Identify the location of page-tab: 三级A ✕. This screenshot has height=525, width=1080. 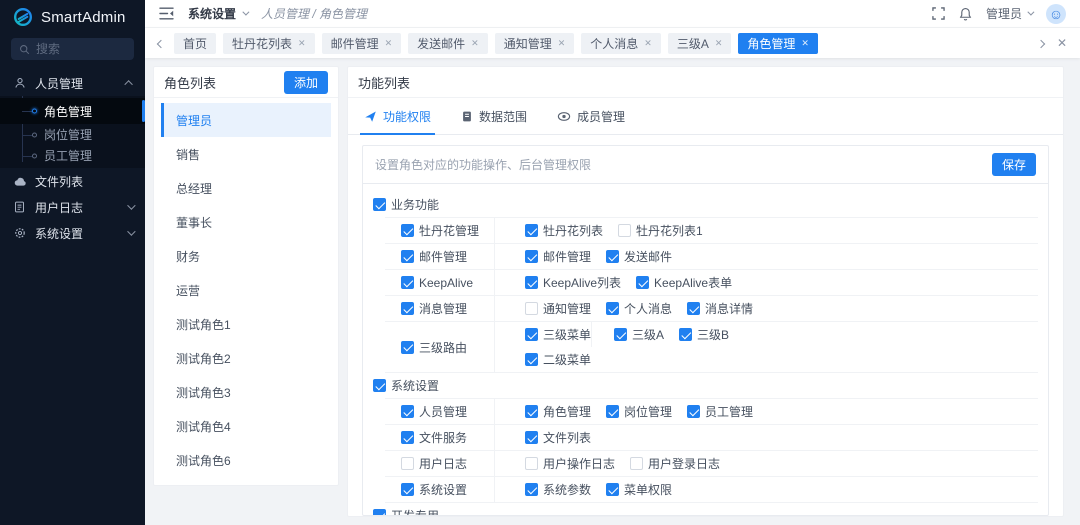
(699, 43).